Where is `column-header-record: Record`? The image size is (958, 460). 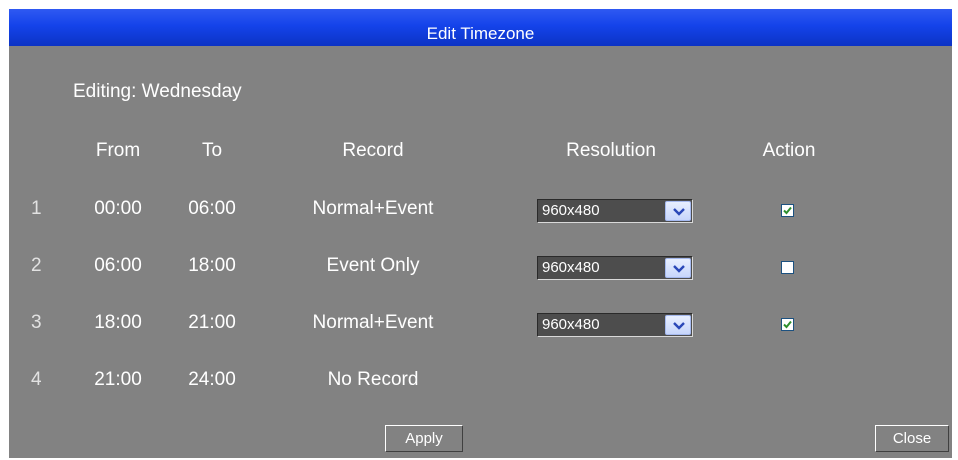
column-header-record: Record is located at coordinates (373, 150).